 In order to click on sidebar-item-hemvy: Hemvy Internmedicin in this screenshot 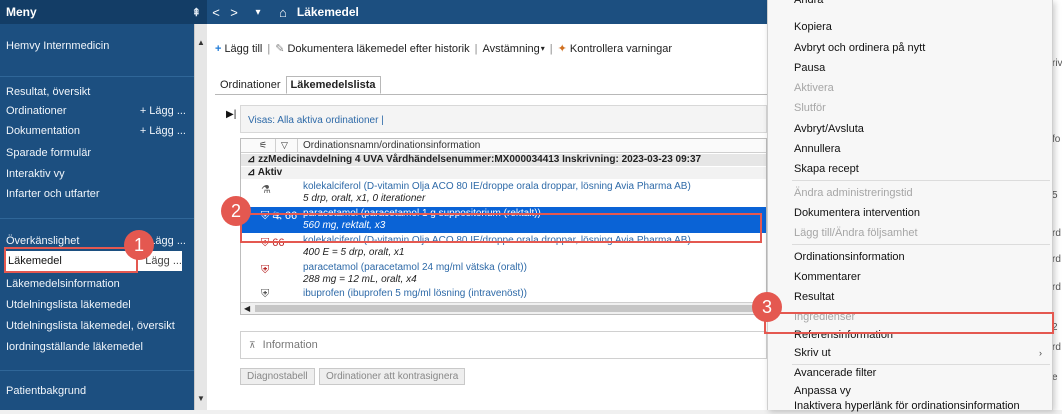, I will do `click(96, 46)`.